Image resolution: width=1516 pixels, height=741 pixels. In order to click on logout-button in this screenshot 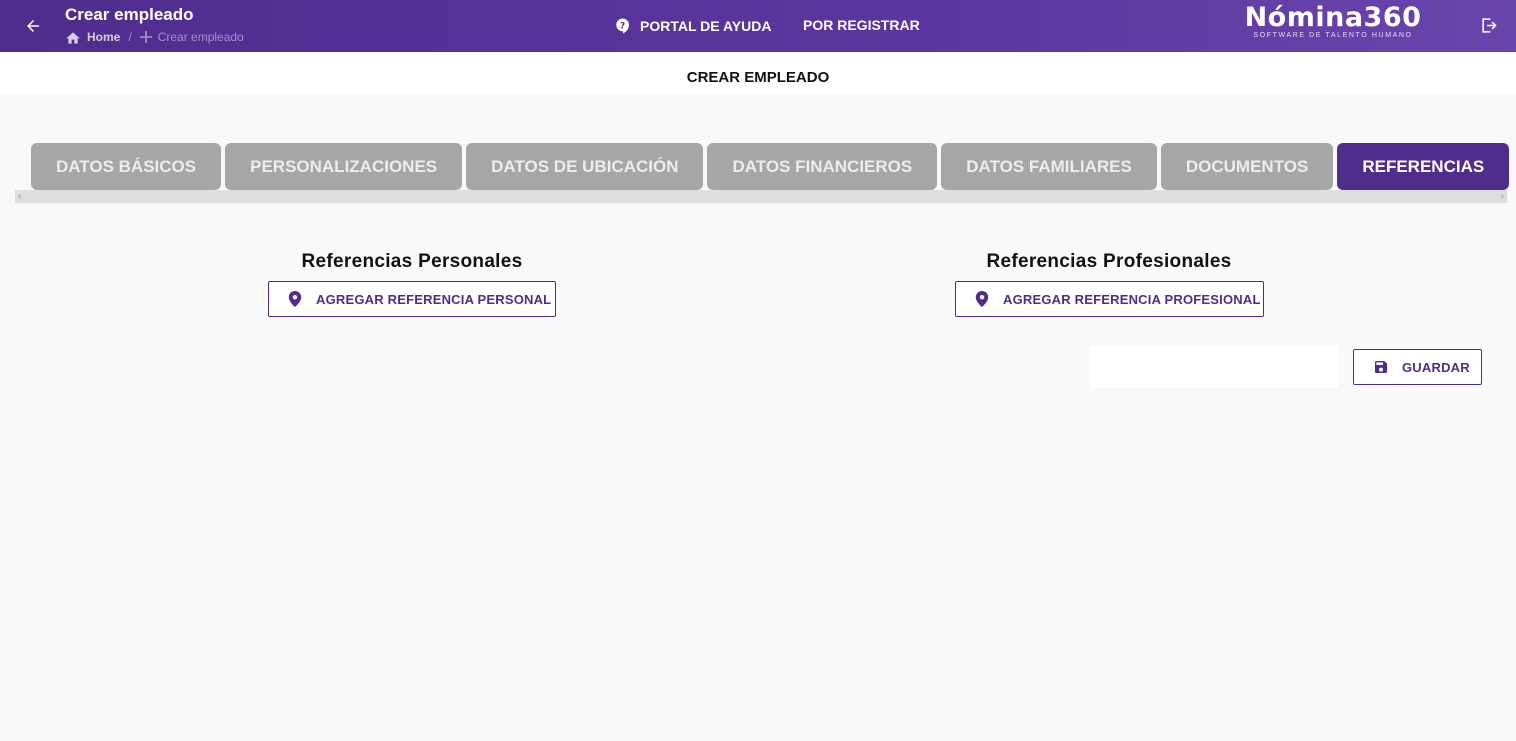, I will do `click(1489, 25)`.